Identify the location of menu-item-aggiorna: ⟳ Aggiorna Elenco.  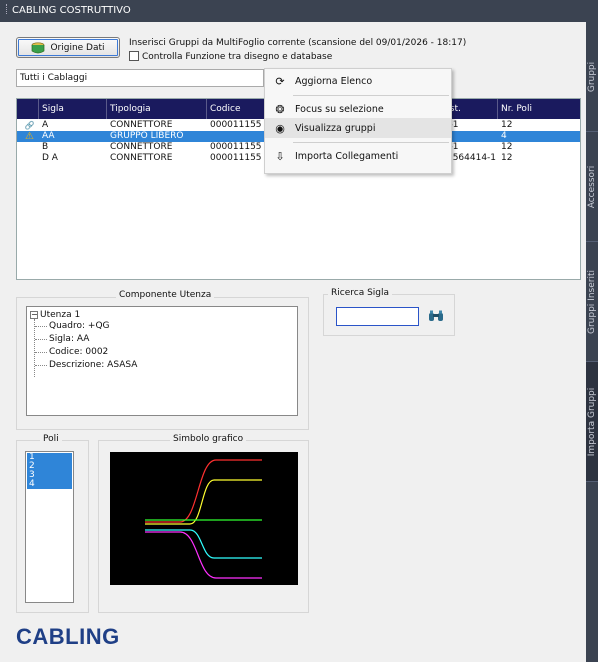
(358, 81).